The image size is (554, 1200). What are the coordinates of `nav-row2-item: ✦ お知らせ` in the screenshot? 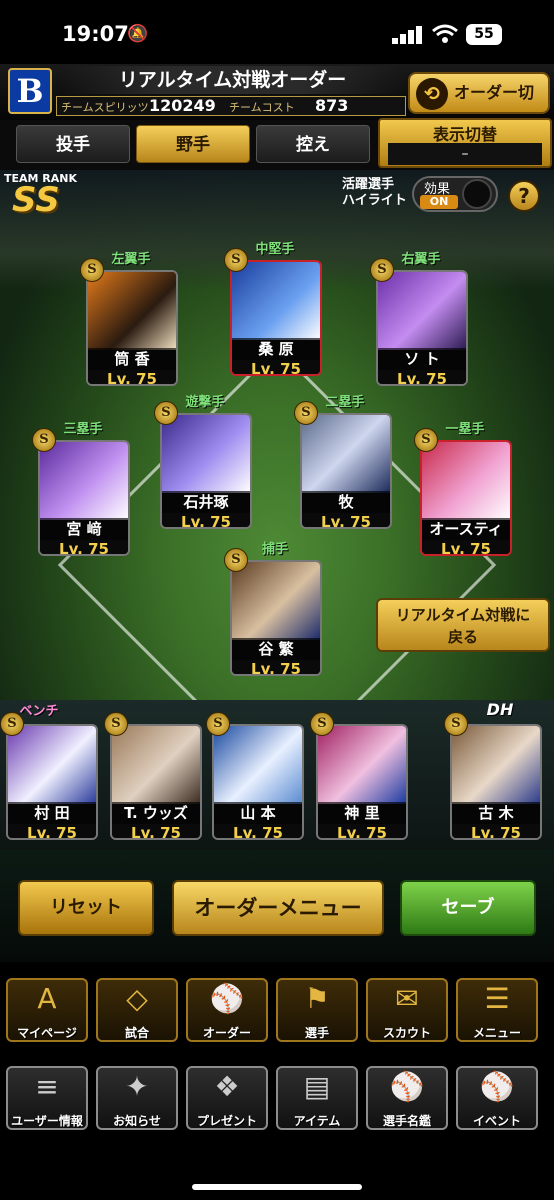 It's located at (137, 1098).